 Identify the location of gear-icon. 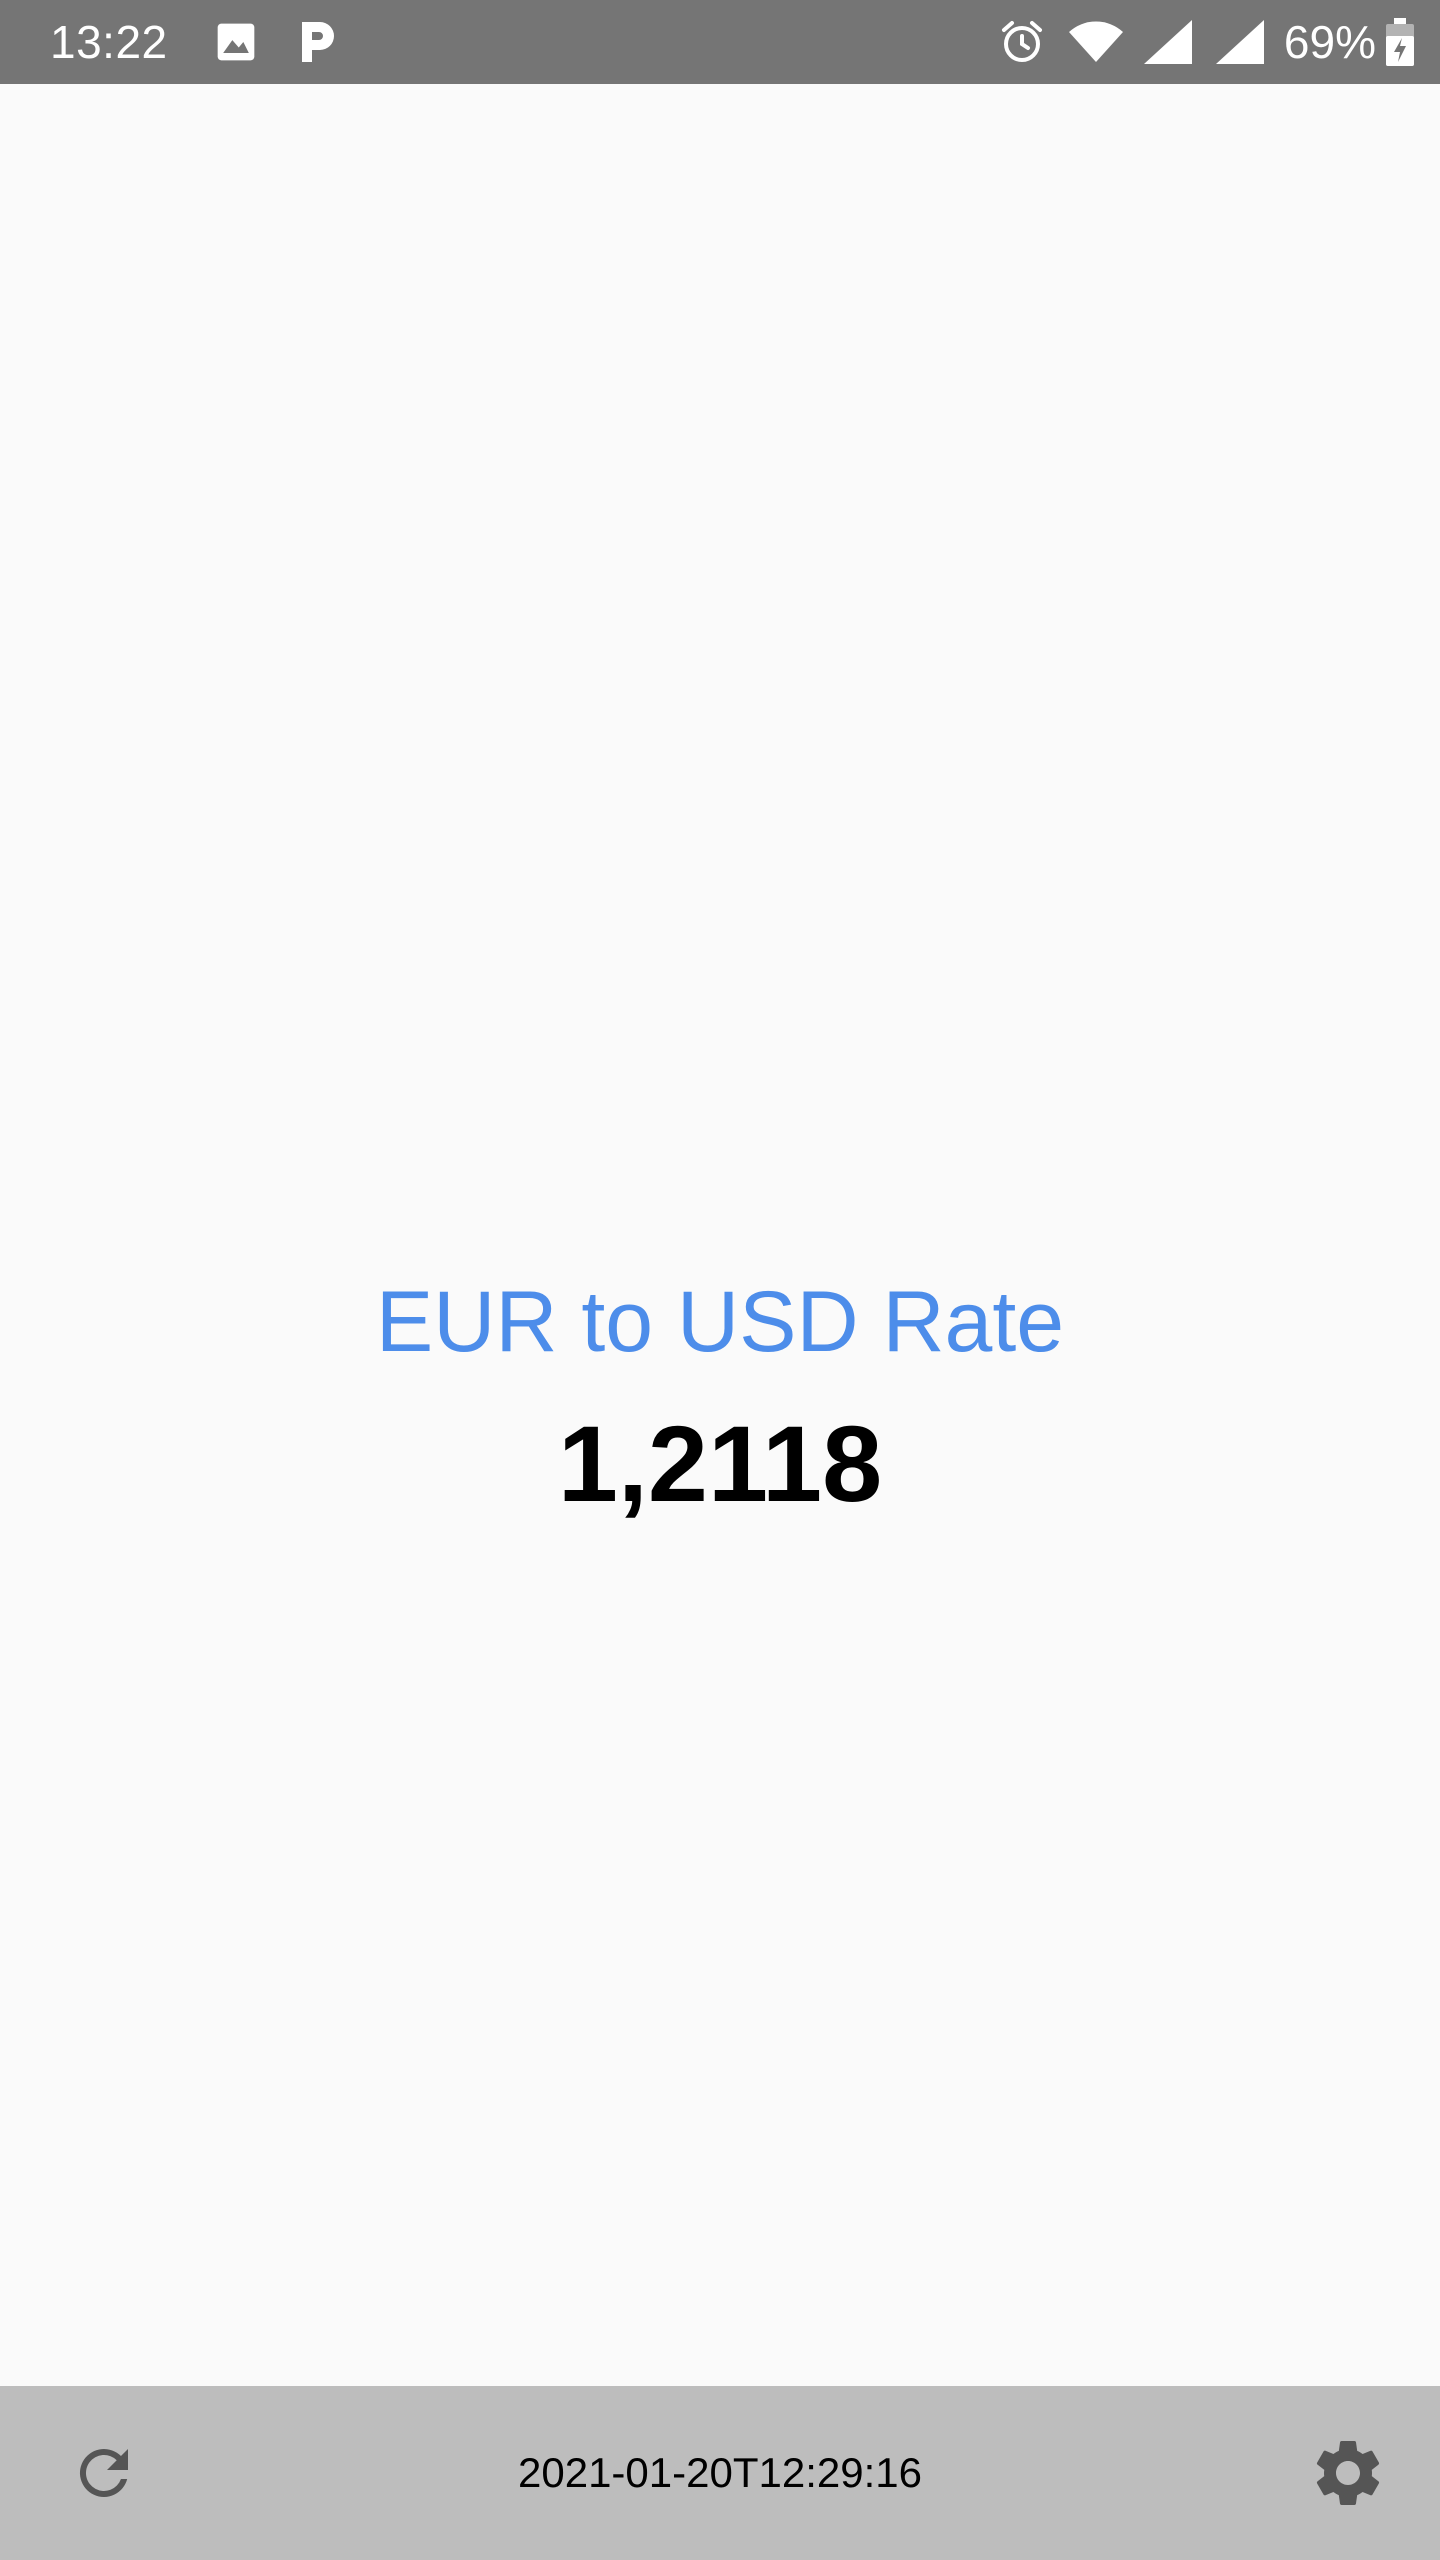
(1348, 2473).